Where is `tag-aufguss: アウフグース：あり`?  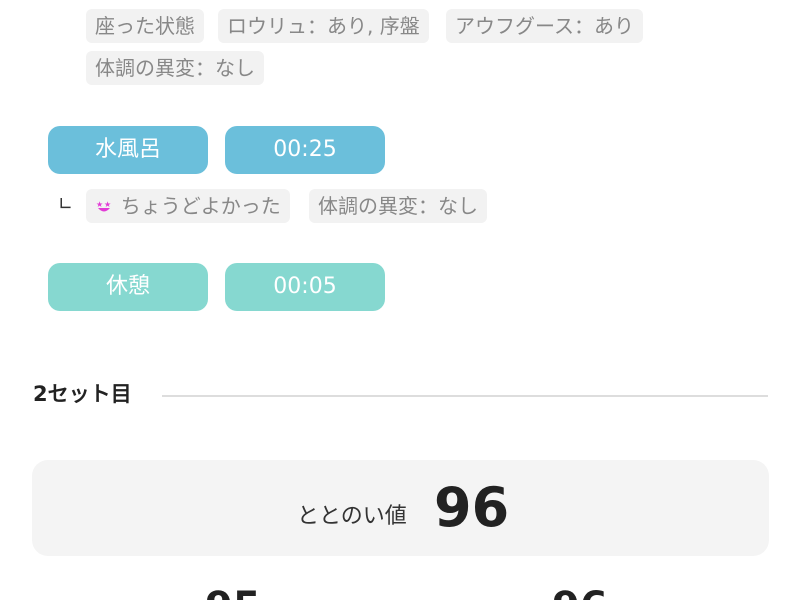
tag-aufguss: アウフグース：あり is located at coordinates (544, 26).